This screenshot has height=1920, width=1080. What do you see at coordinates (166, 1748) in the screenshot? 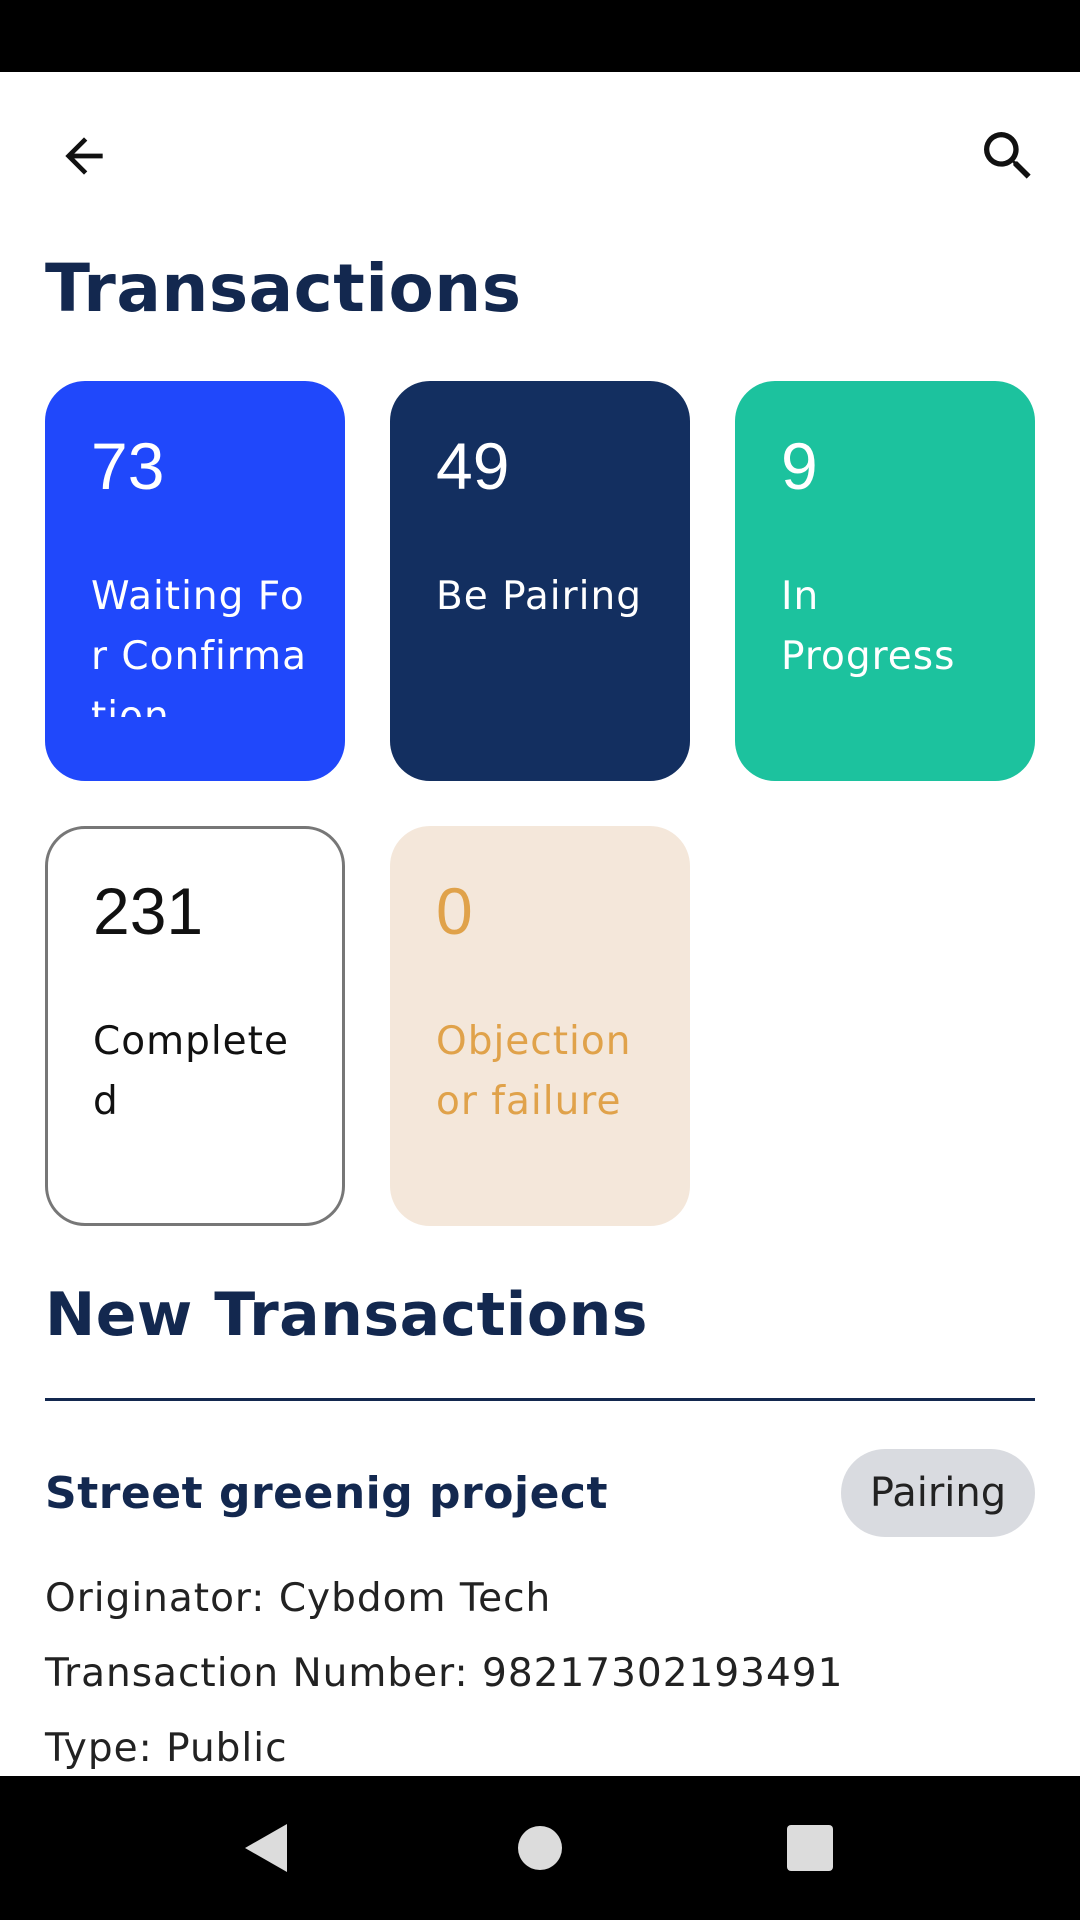
I see `transaction-type: Type: Public` at bounding box center [166, 1748].